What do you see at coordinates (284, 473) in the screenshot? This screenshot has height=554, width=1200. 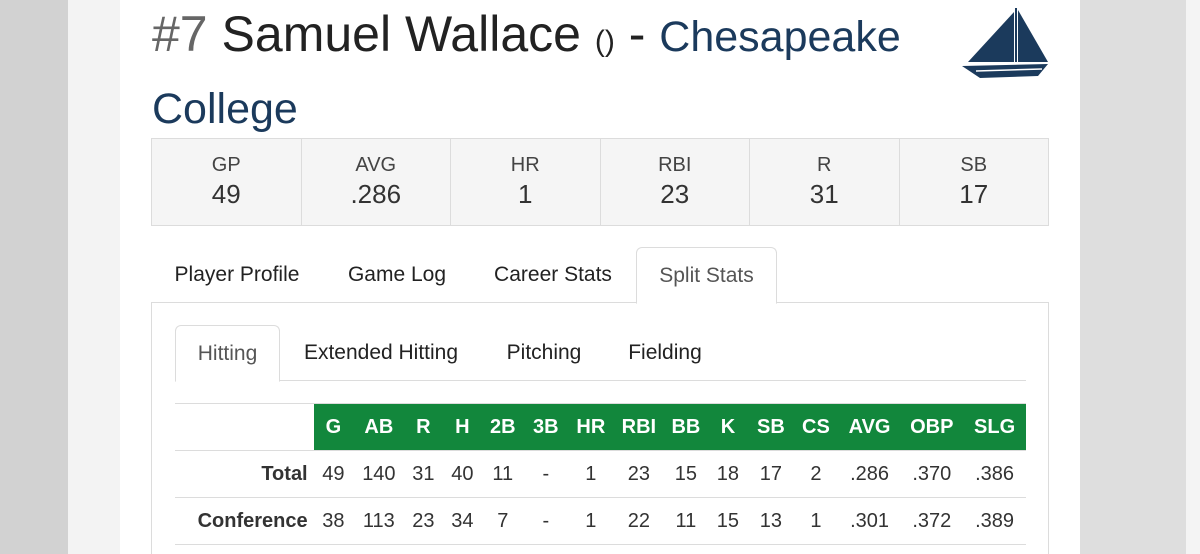 I see `row-label: Total` at bounding box center [284, 473].